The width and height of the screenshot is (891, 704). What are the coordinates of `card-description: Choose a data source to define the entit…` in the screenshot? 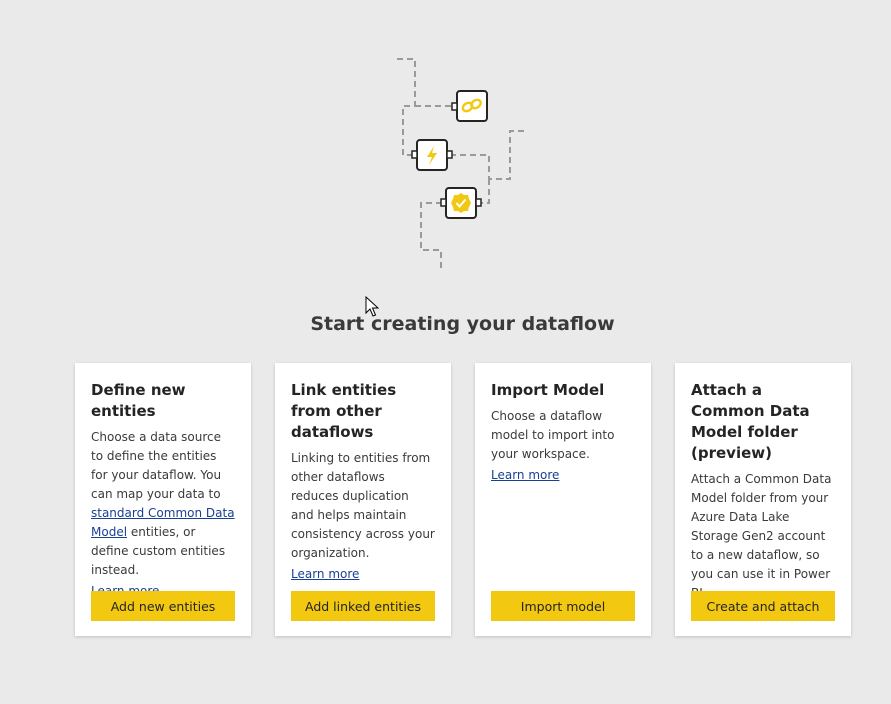 It's located at (163, 504).